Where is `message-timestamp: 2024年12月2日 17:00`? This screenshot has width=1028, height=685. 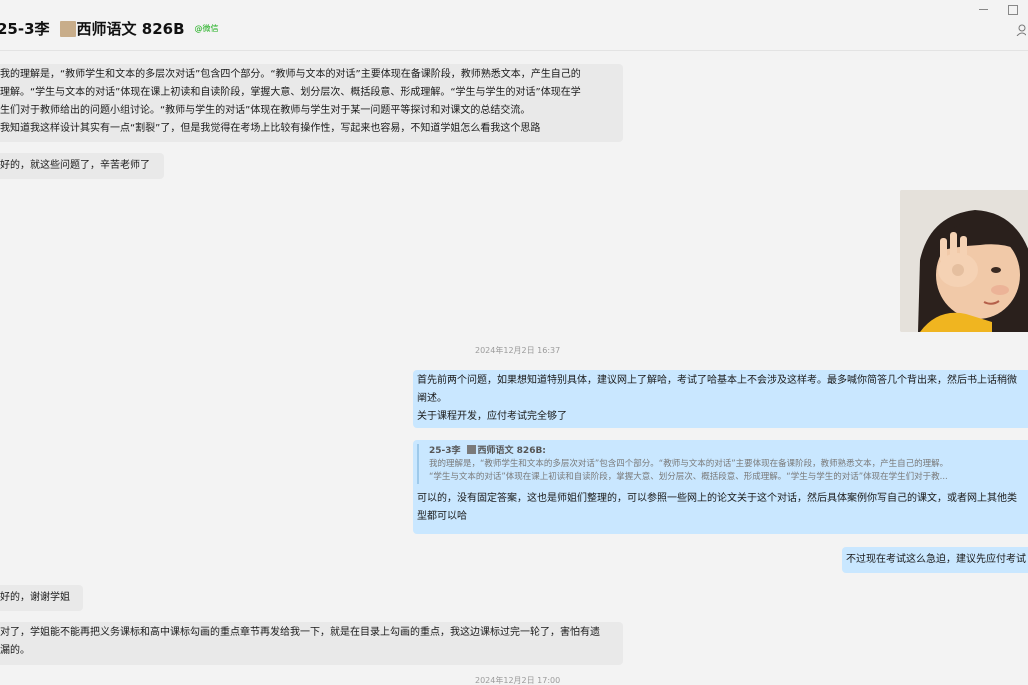 message-timestamp: 2024年12月2日 17:00 is located at coordinates (518, 680).